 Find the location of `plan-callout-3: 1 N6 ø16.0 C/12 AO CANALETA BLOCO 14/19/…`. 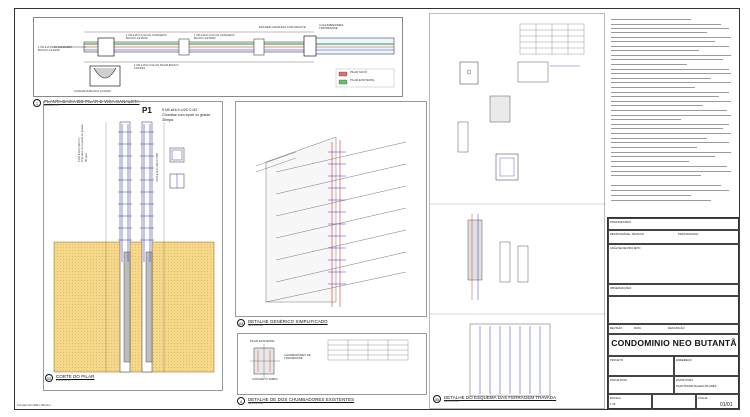

plan-callout-3: 1 N6 ø16.0 C/12 AO CANALETA BLOCO 14/19/… is located at coordinates (214, 37).